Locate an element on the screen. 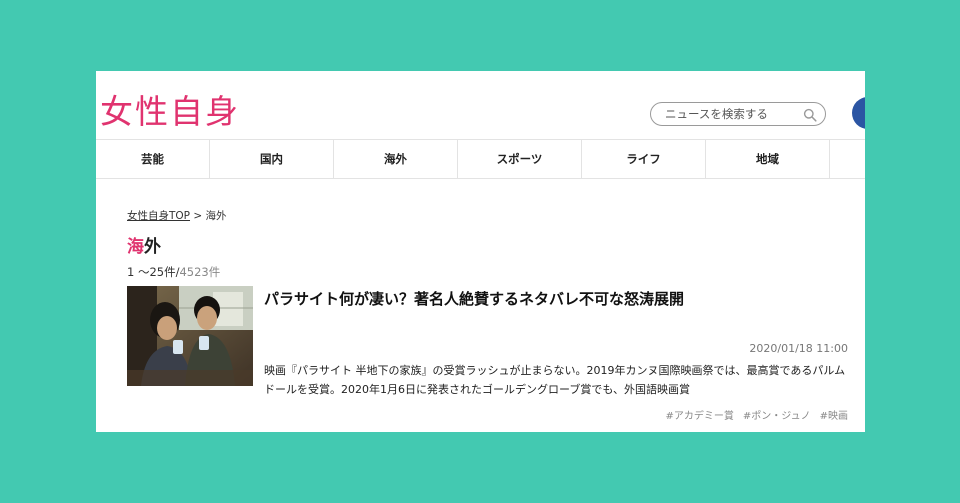  page-title: 海外 is located at coordinates (144, 244).